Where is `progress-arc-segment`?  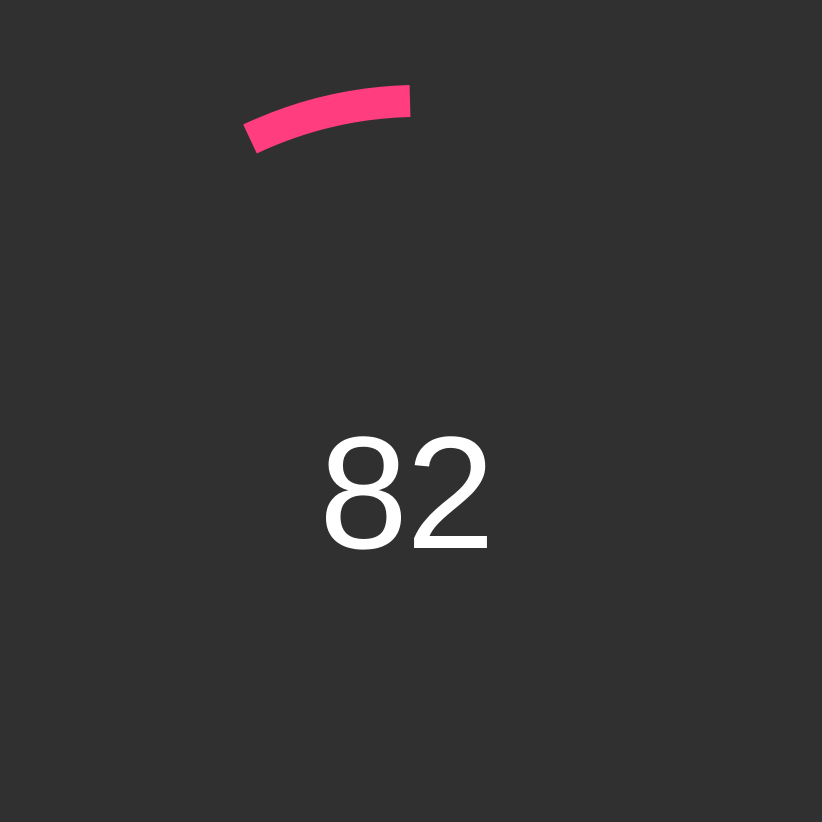
progress-arc-segment is located at coordinates (327, 119).